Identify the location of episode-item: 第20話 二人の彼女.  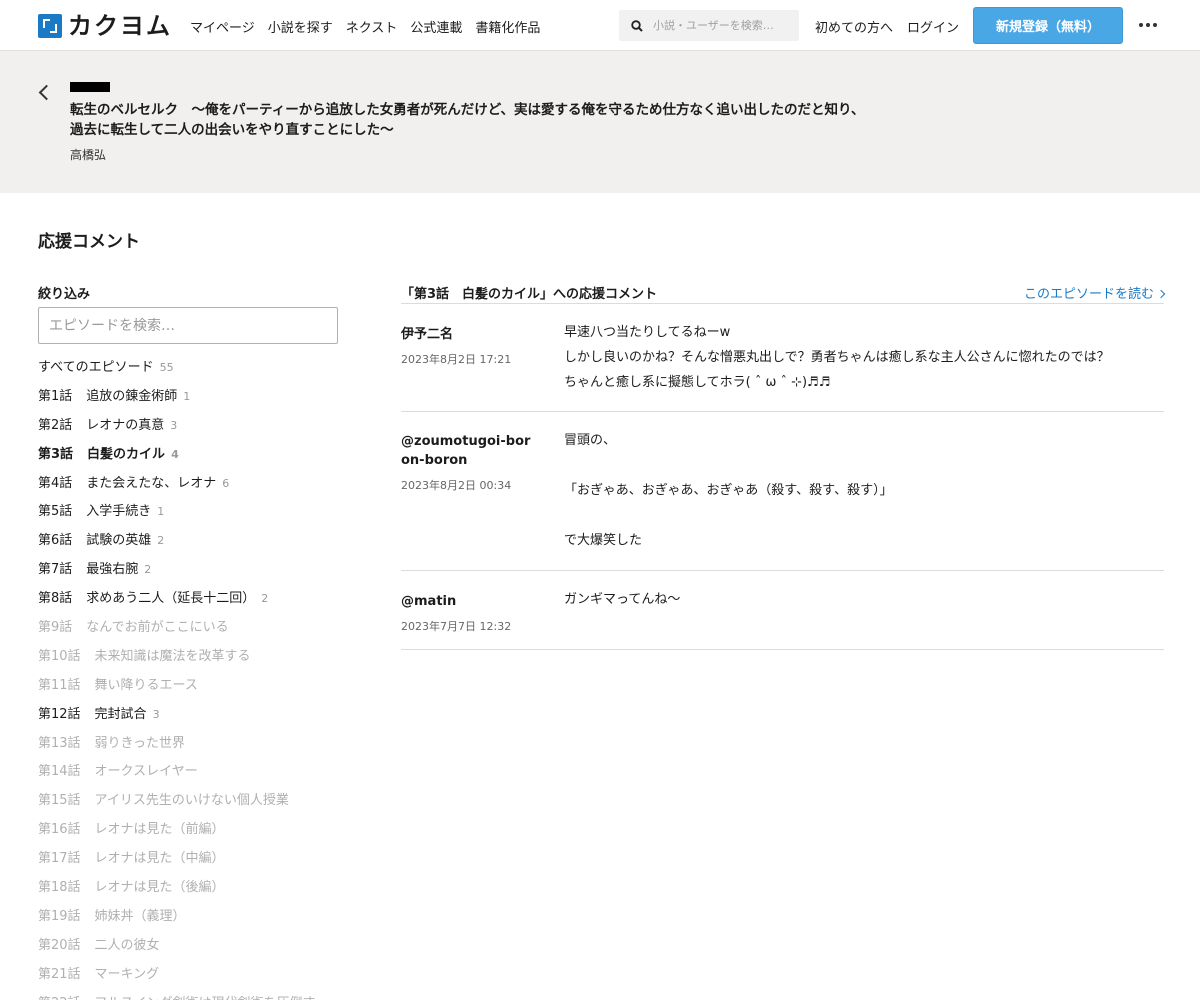
(177, 950).